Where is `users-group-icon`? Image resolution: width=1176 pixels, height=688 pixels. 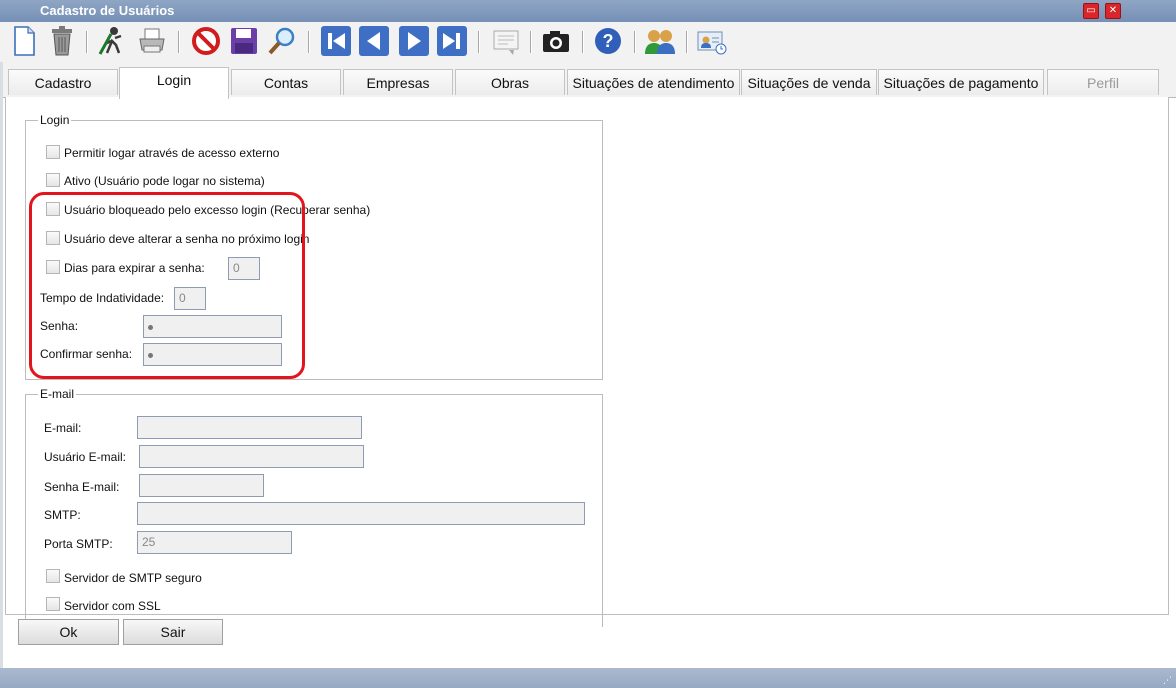
users-group-icon is located at coordinates (660, 41).